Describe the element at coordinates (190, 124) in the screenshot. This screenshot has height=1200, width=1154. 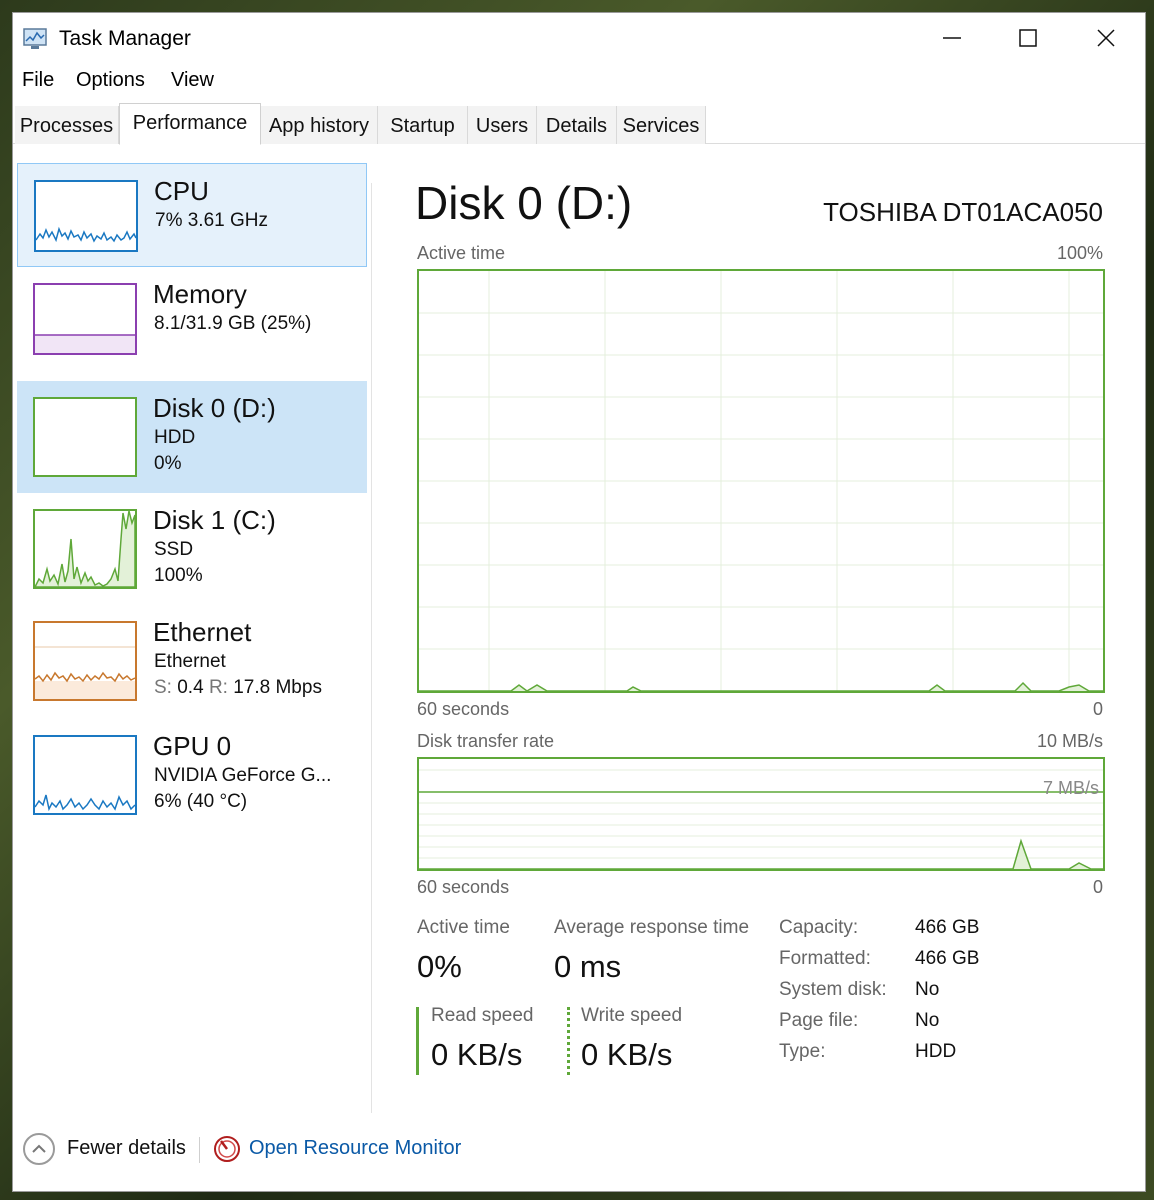
I see `tab-performance: Performance` at that location.